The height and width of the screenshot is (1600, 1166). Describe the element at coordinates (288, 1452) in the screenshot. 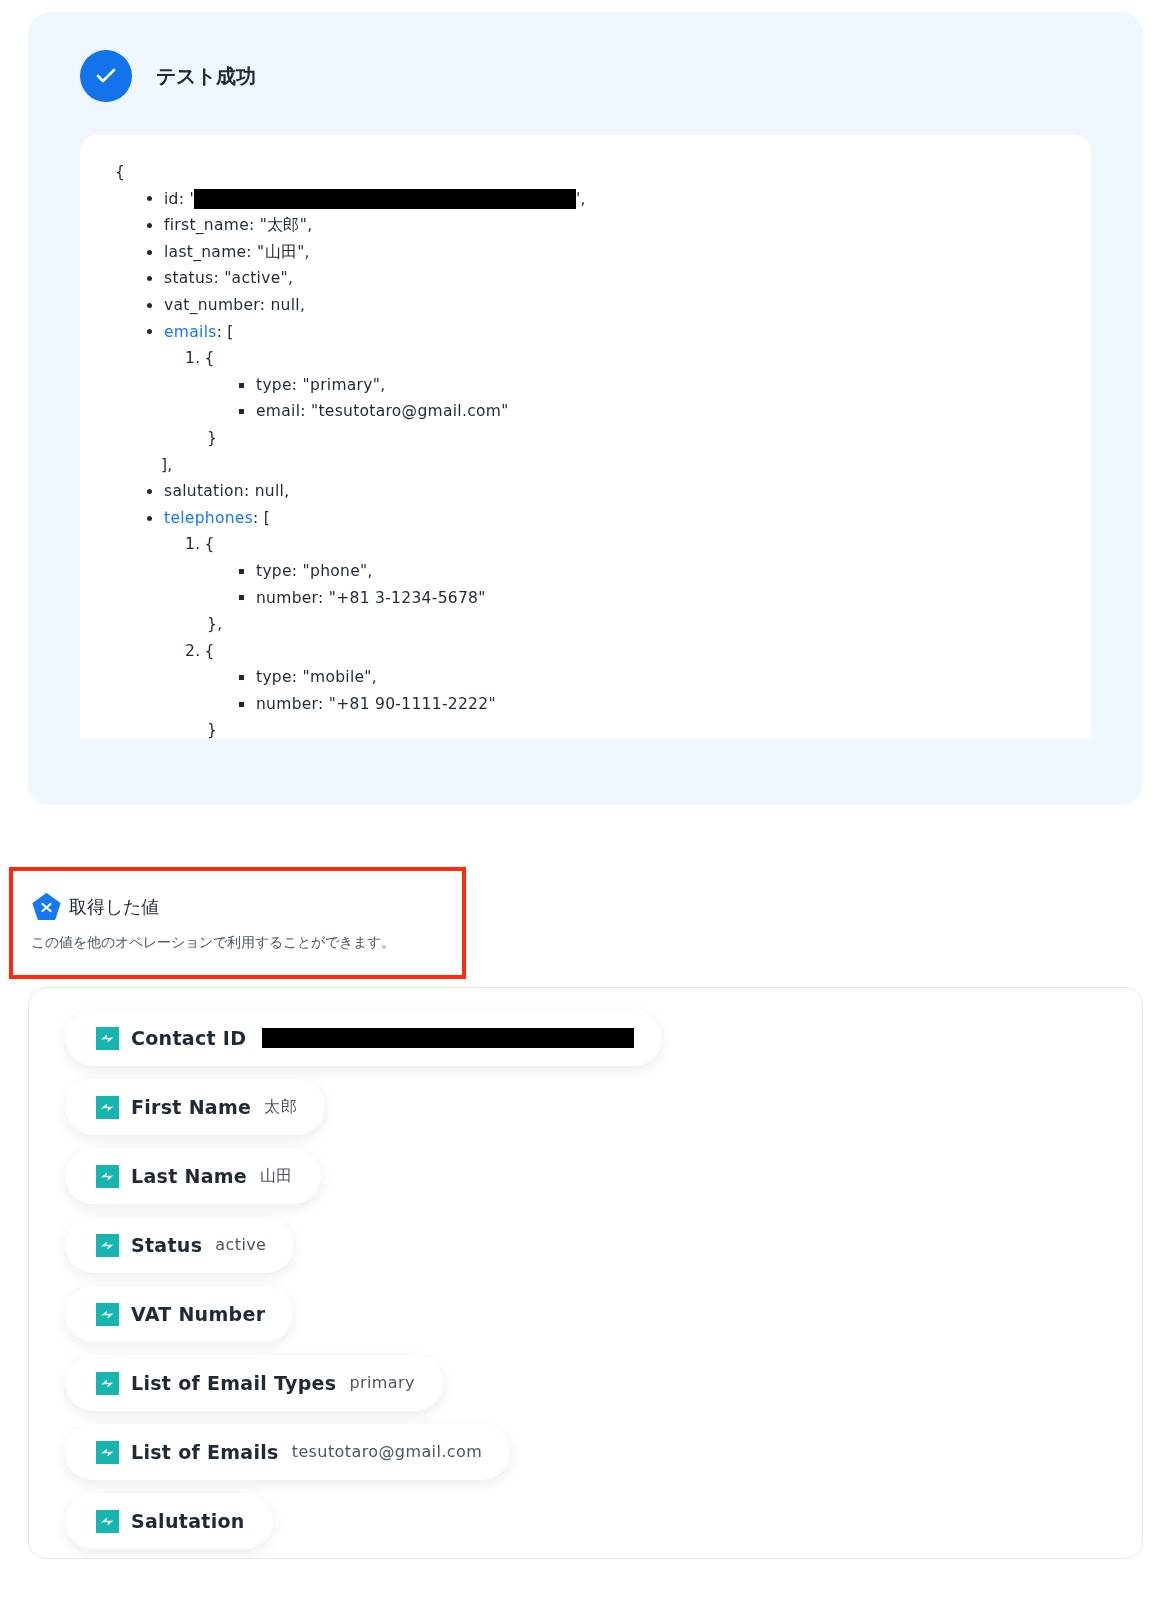

I see `value-chip: List of Emails tesutotaro@gmail.com` at that location.